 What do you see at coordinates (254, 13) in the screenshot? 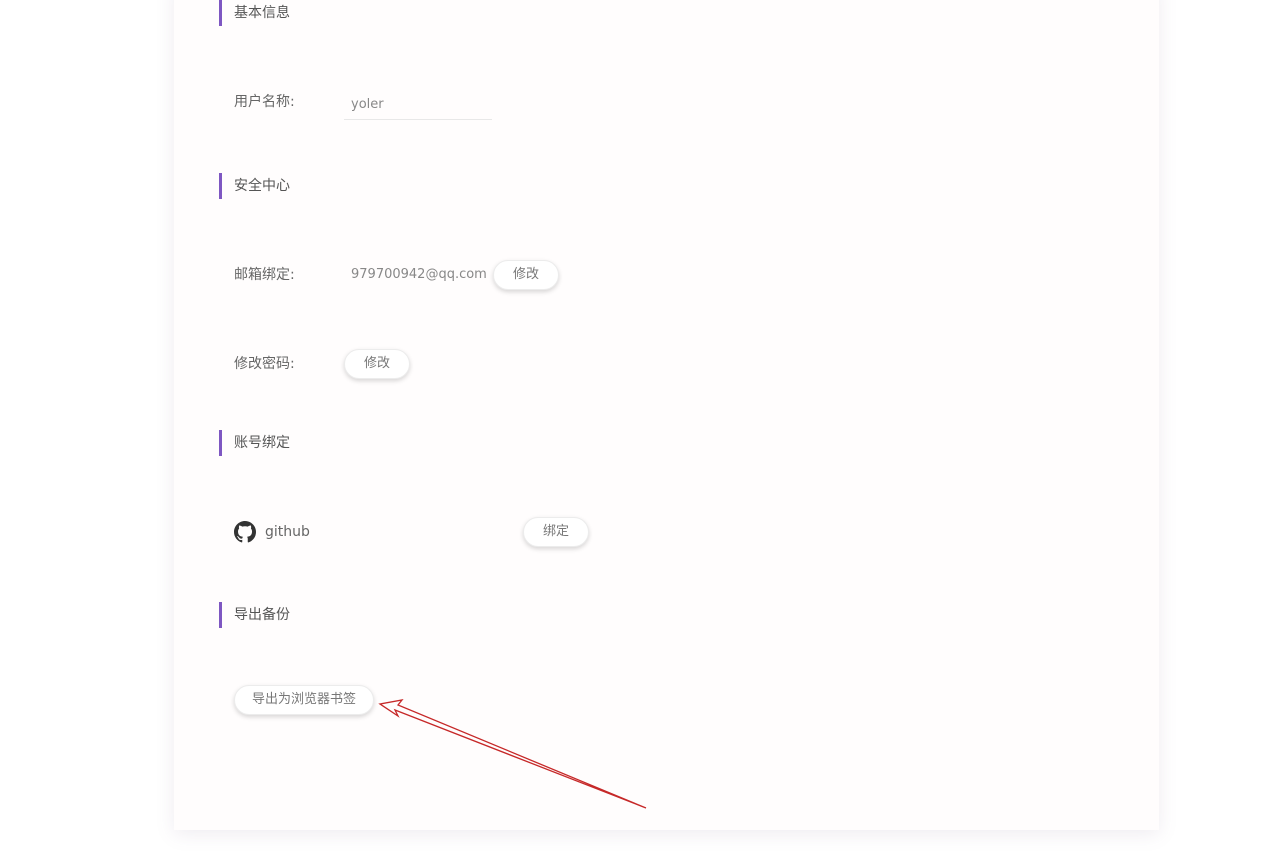
I see `section-title-basic-info: 基本信息` at bounding box center [254, 13].